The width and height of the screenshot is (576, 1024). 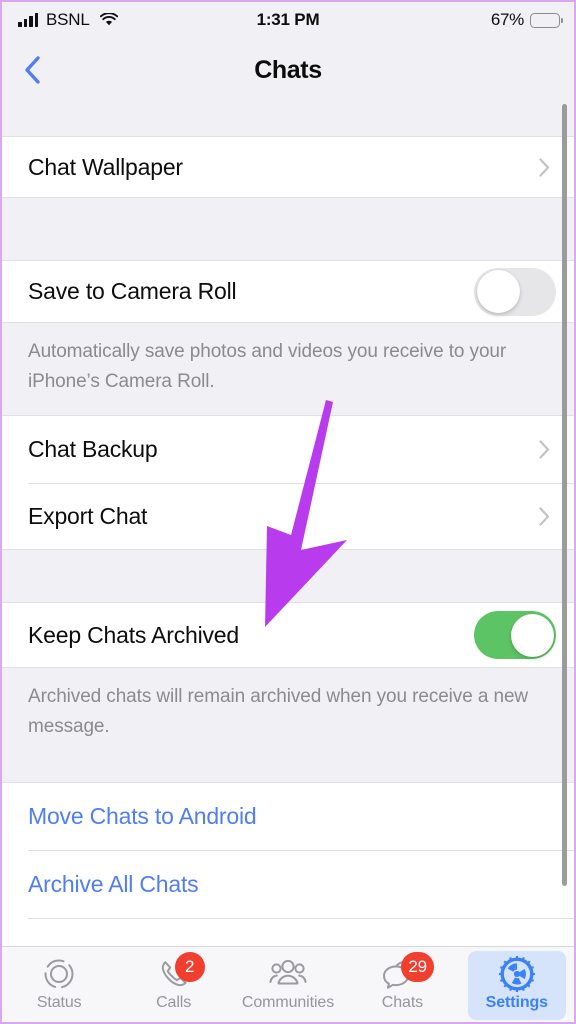 I want to click on row-label: Keep Chats Archived, so click(x=133, y=634).